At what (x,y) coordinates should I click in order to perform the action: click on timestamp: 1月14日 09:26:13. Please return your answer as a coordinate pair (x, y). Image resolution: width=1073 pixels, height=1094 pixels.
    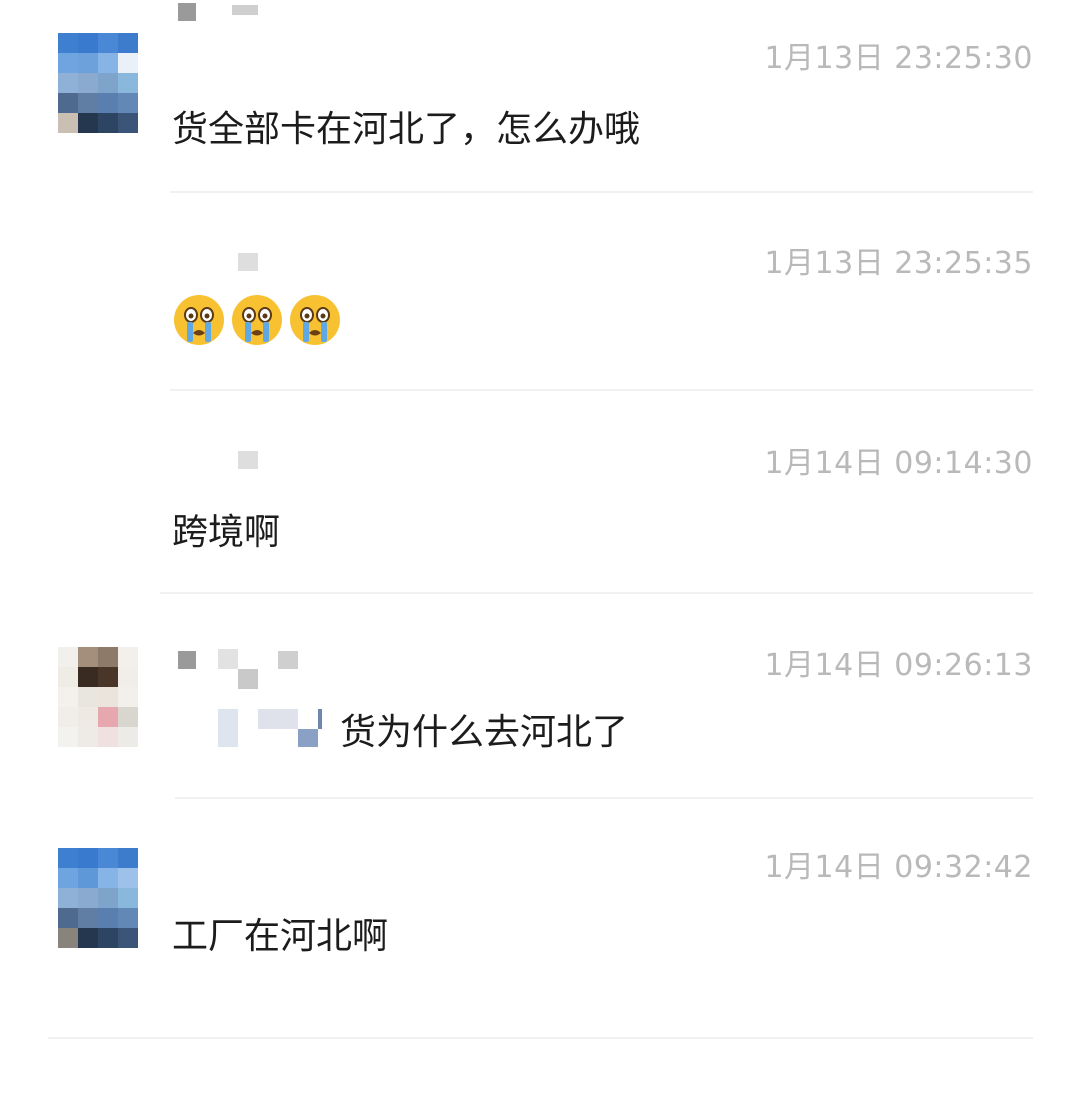
    Looking at the image, I should click on (898, 665).